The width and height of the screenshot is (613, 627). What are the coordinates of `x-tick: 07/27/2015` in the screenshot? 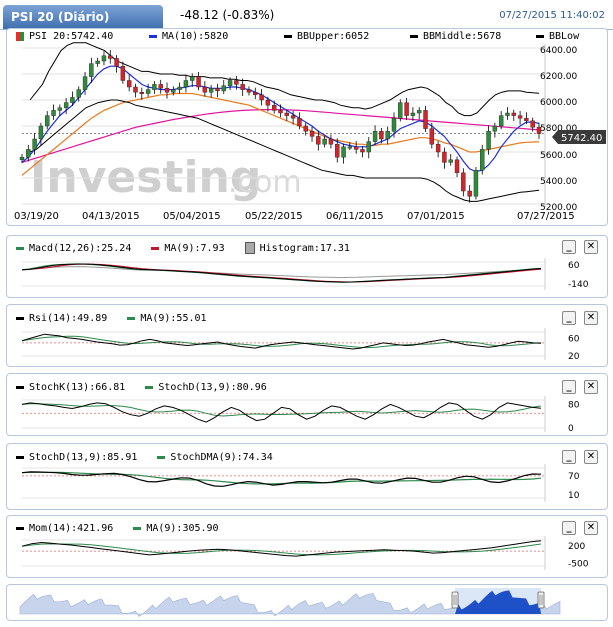 It's located at (546, 216).